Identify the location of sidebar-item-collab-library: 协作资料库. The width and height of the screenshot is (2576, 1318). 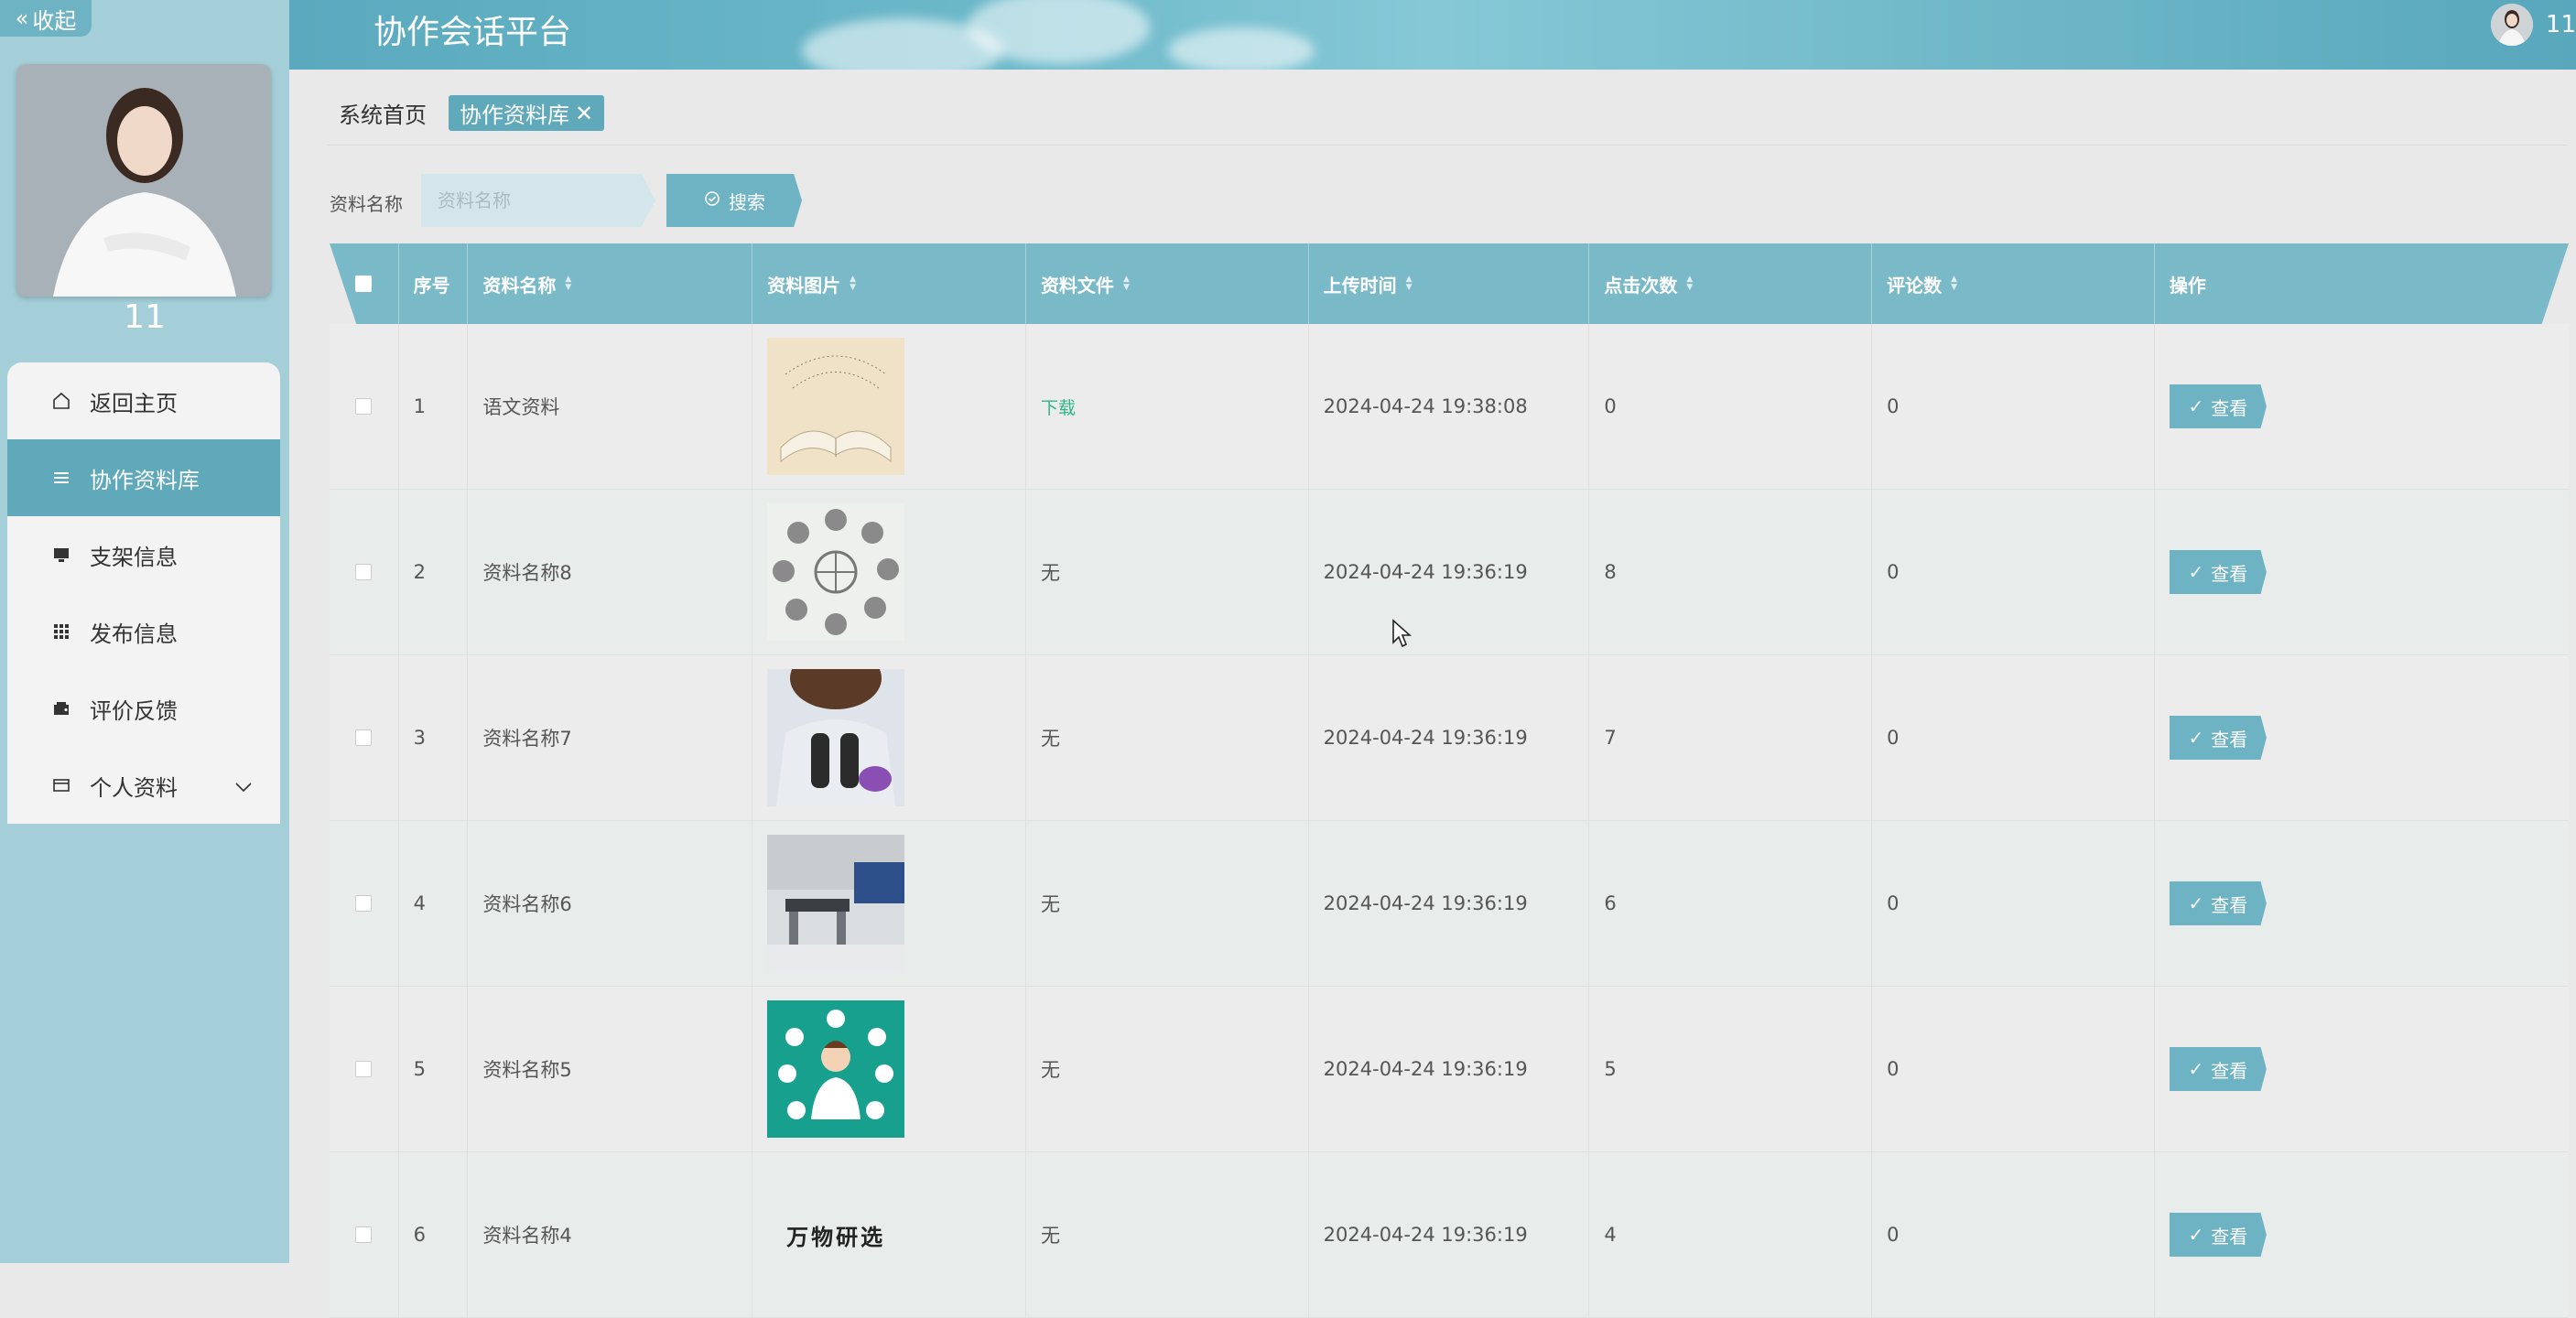
(144, 477).